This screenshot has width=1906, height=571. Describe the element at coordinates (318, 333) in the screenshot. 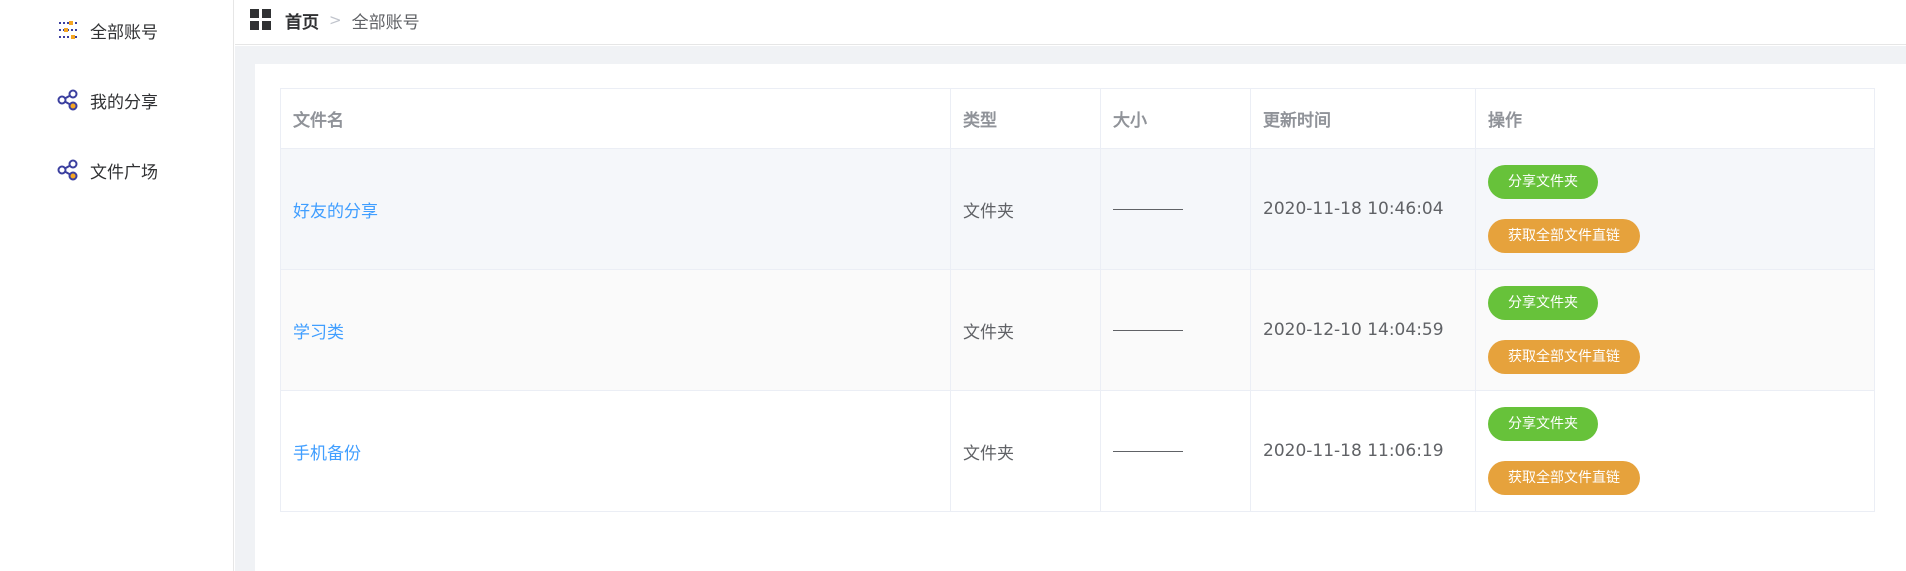

I see `folder-name-link: 学习类` at that location.